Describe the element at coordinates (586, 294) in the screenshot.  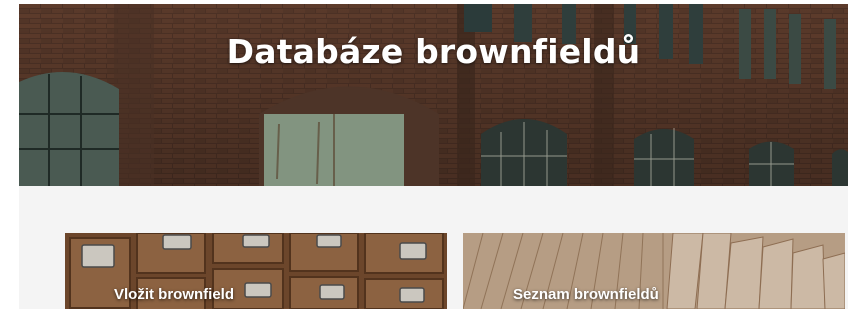
I see `brownfield-list-label: Seznam brownfieldů` at that location.